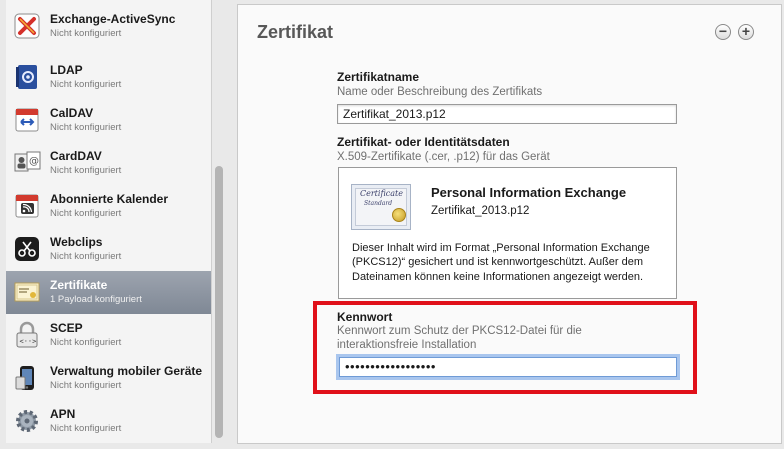  What do you see at coordinates (27, 26) in the screenshot?
I see `exchange-icon` at bounding box center [27, 26].